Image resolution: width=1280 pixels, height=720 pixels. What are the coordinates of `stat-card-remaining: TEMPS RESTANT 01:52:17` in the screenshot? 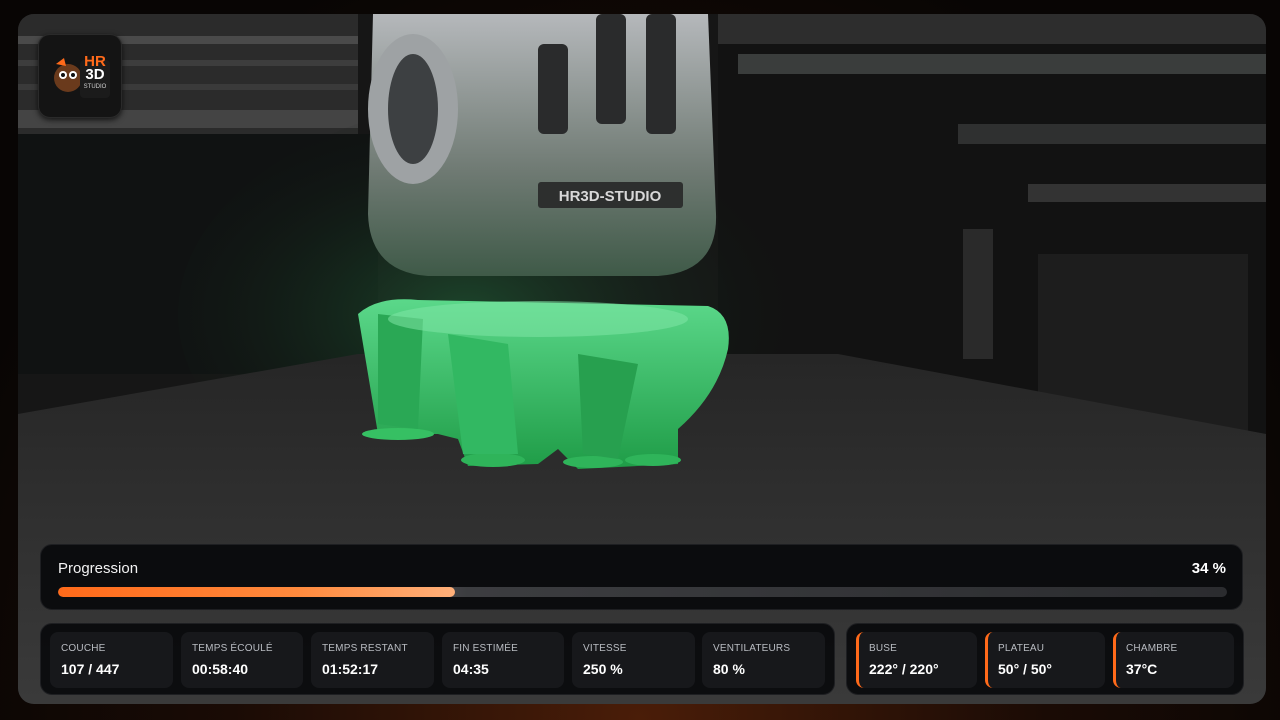 It's located at (372, 660).